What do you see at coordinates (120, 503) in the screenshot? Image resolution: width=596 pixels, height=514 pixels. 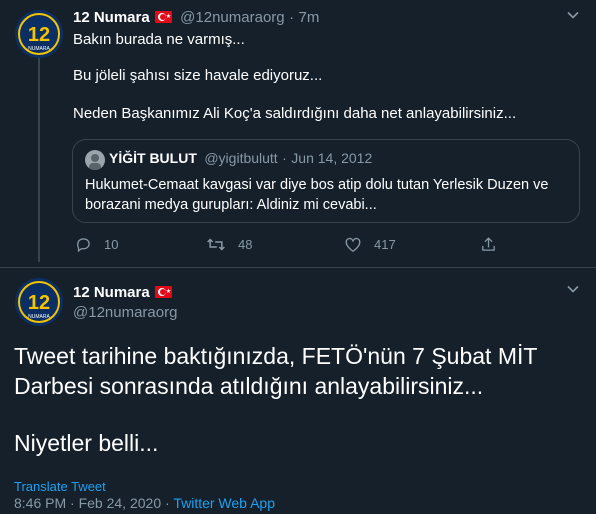 I see `tweet-date: Feb 24, 2020` at bounding box center [120, 503].